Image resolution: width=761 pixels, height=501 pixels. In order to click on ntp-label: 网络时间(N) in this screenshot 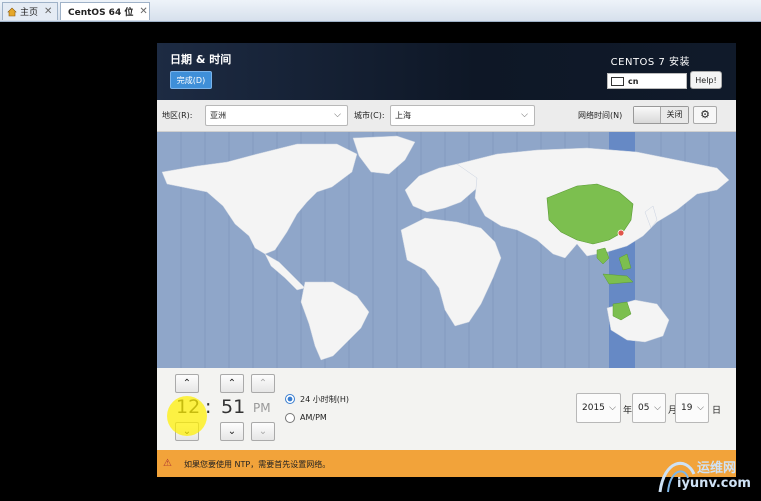, I will do `click(600, 115)`.